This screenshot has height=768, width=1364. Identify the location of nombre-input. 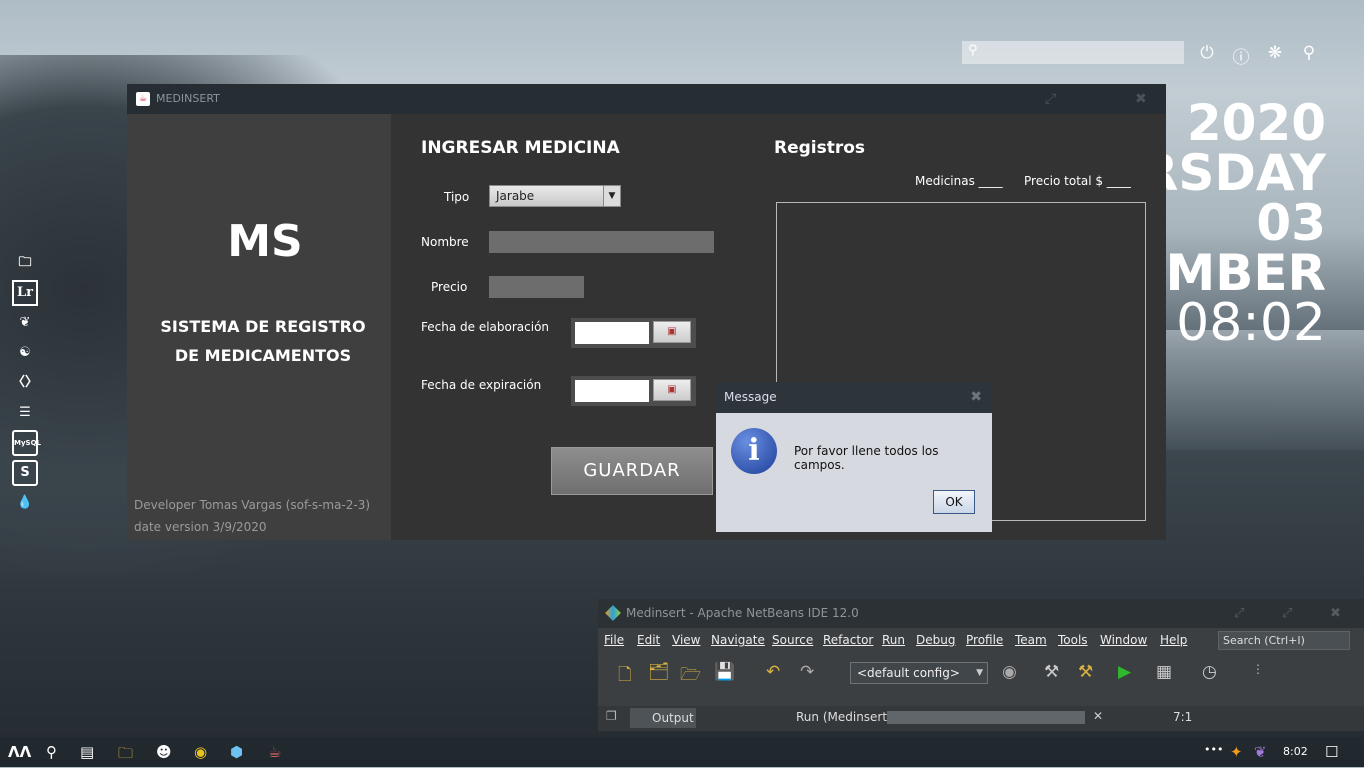
(601, 242).